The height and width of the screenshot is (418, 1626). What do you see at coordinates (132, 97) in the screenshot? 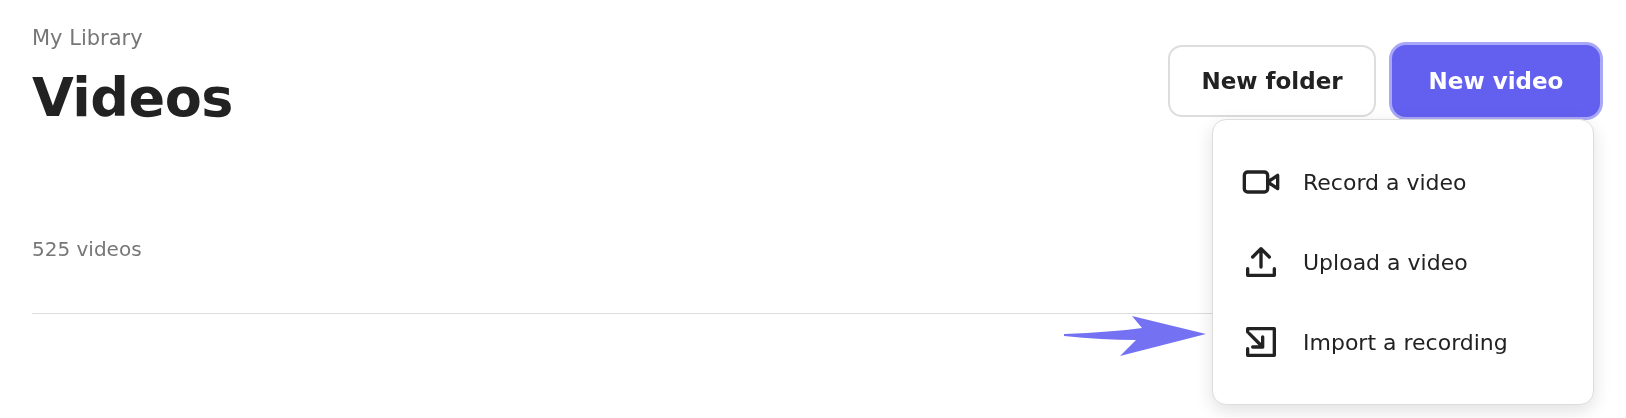
I see `page-title: Videos` at bounding box center [132, 97].